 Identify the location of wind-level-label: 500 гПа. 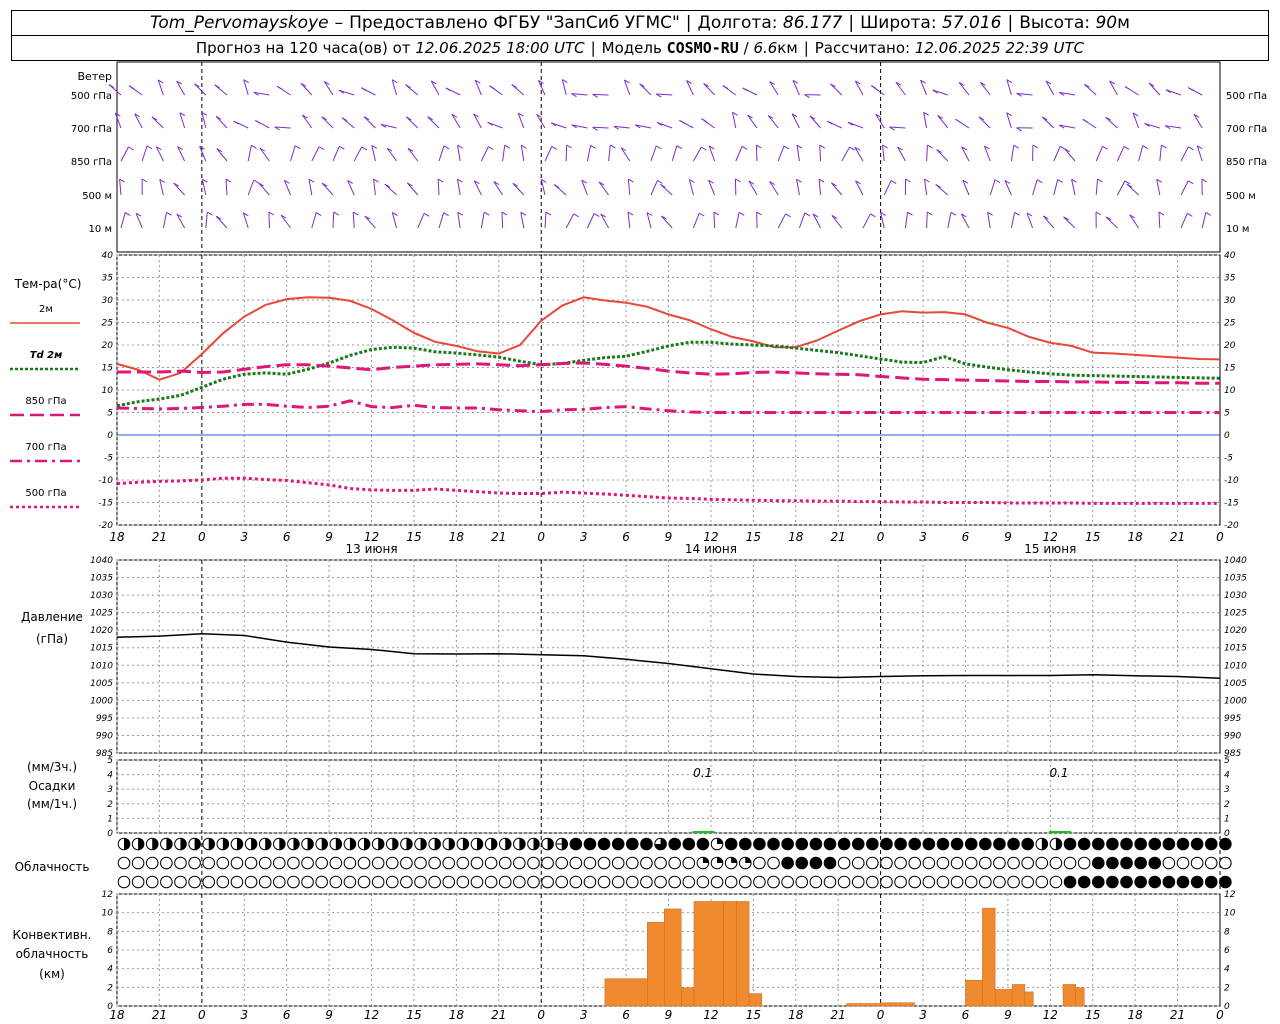
(91, 96).